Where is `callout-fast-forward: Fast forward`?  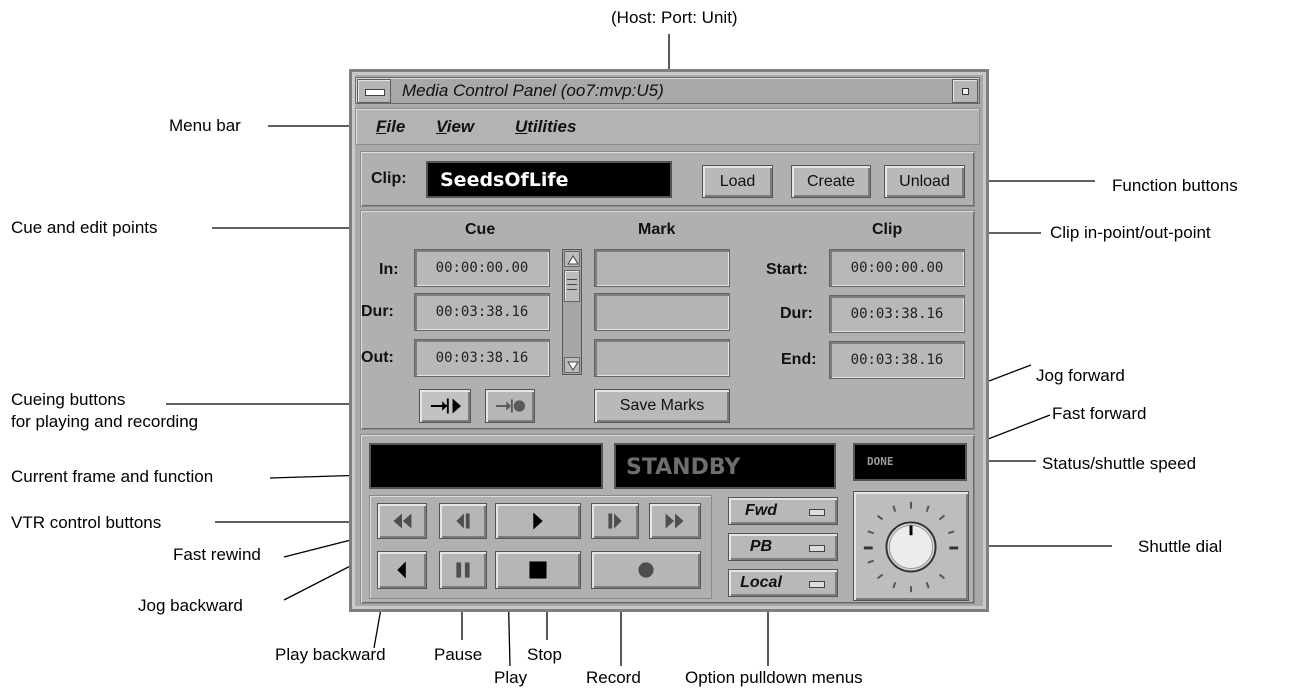 callout-fast-forward: Fast forward is located at coordinates (1099, 413).